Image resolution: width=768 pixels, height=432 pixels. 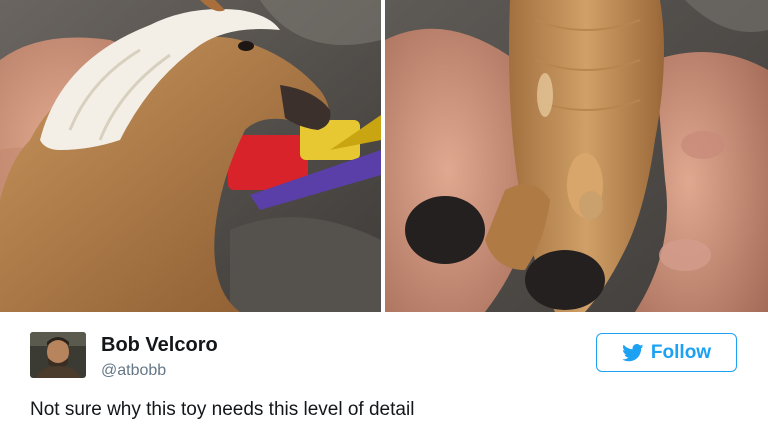 I want to click on author-avatar, so click(x=58, y=355).